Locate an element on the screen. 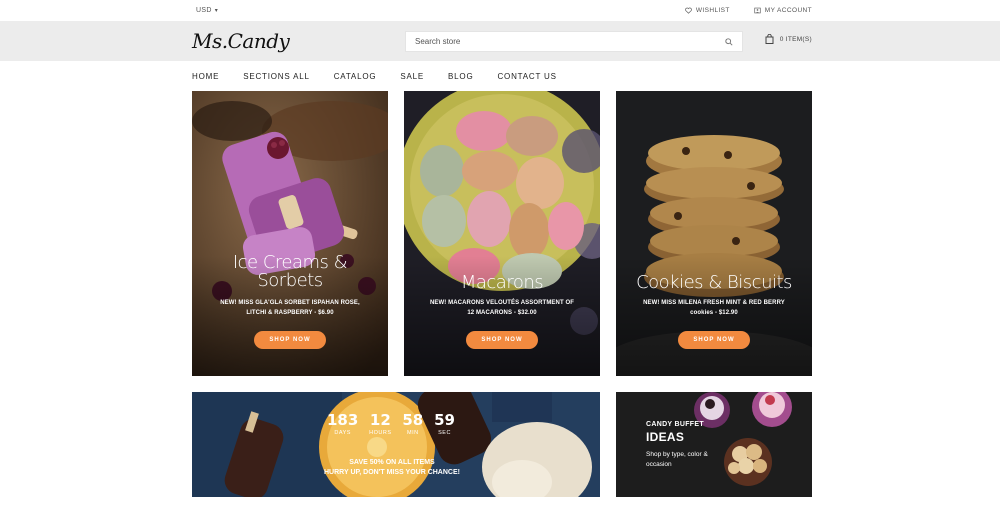  countdown-sec: 59 SEC is located at coordinates (444, 429).